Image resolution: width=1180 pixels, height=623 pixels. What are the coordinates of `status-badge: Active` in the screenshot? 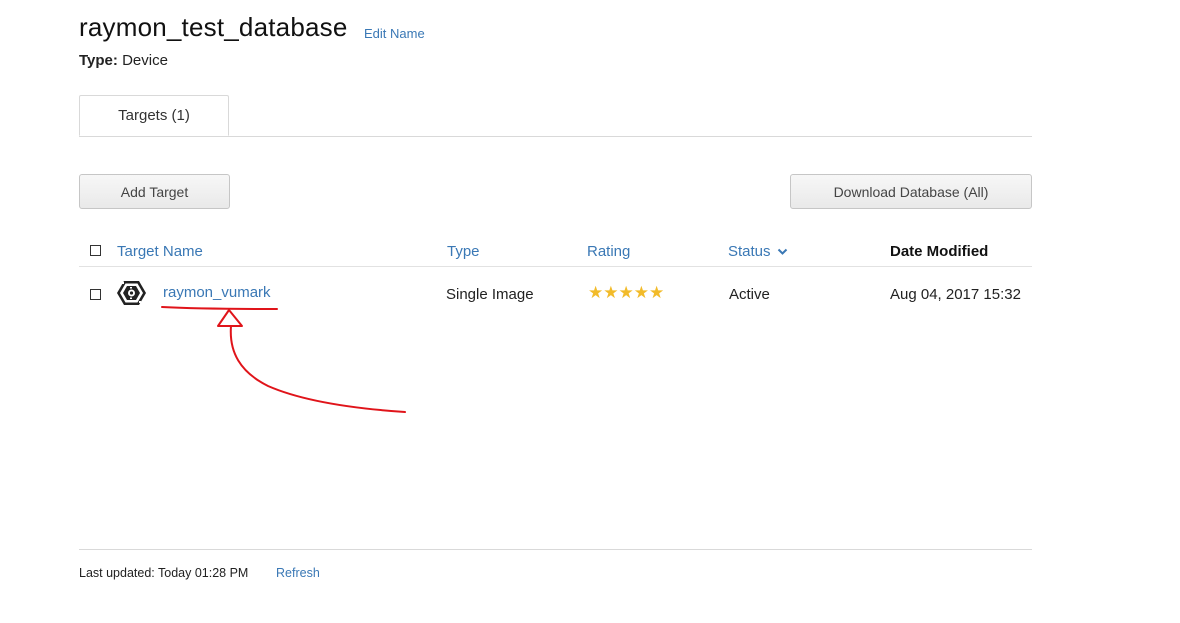 It's located at (749, 294).